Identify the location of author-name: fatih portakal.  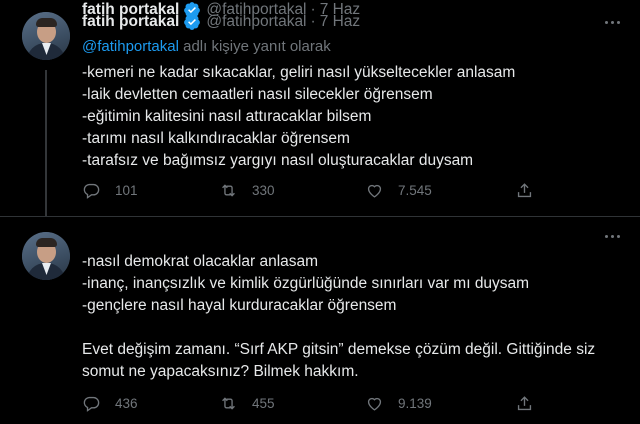
(130, 10).